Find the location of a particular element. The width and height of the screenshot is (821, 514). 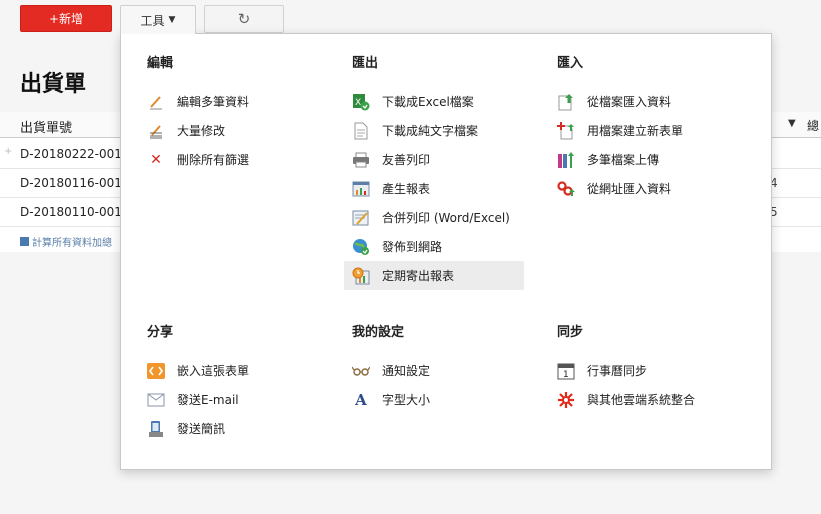

calendar-icon: 1 is located at coordinates (566, 371).